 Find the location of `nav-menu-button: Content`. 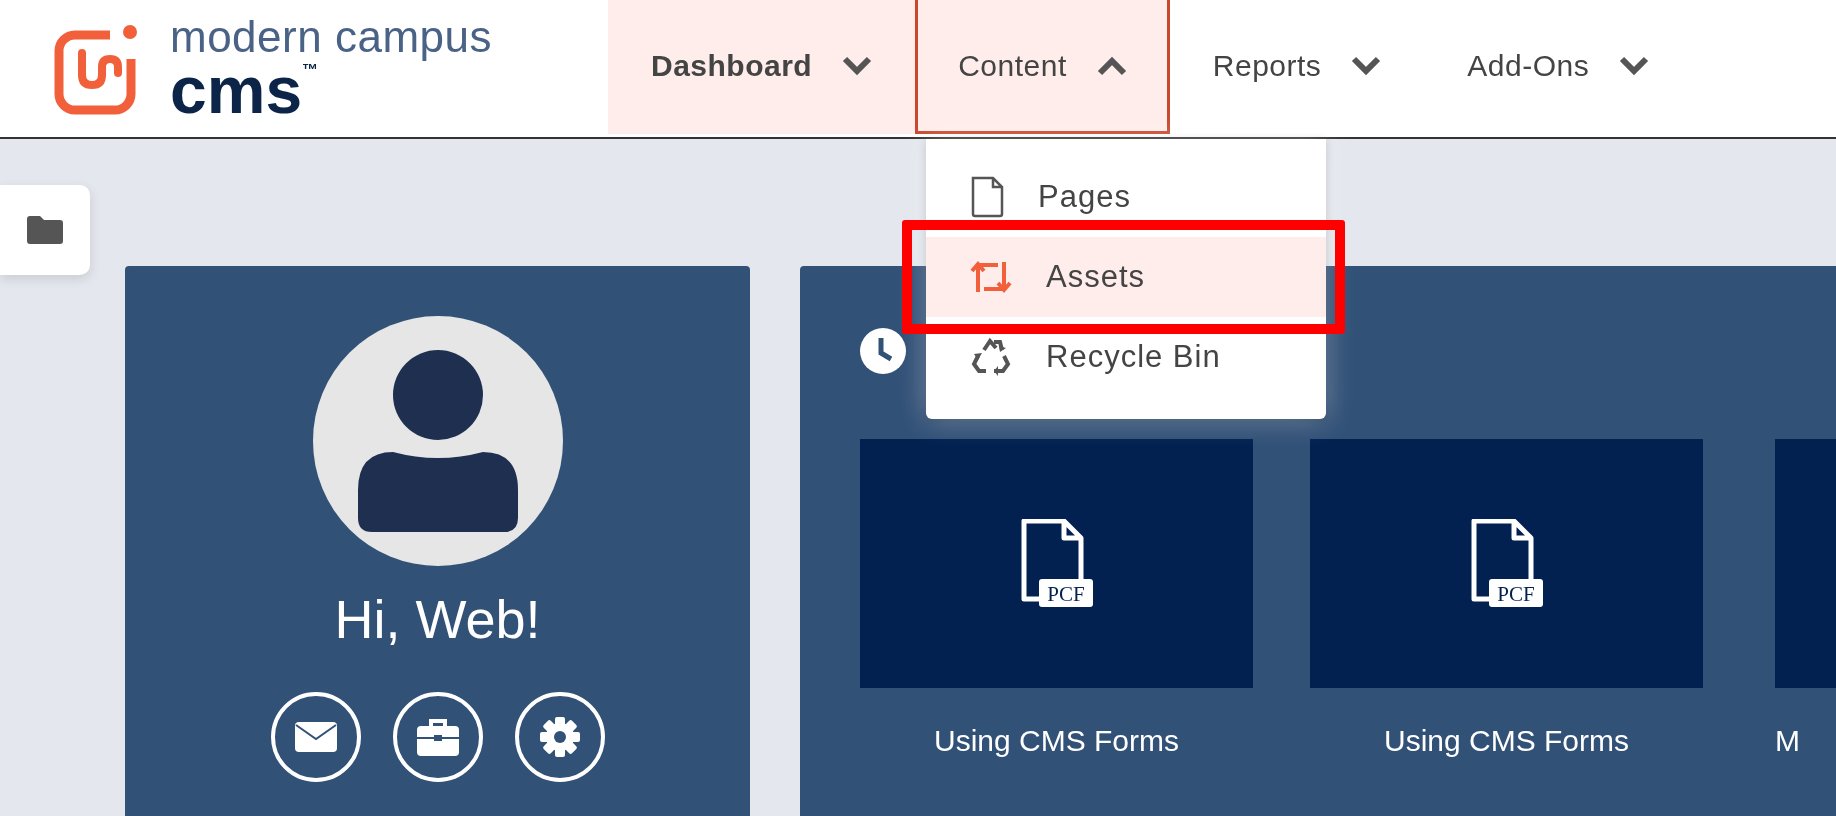

nav-menu-button: Content is located at coordinates (1042, 67).